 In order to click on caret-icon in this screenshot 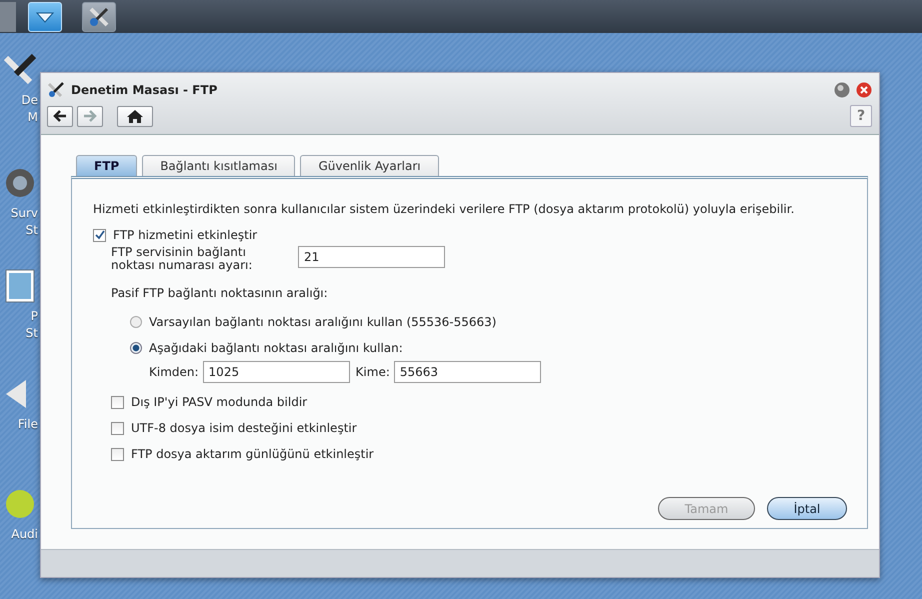, I will do `click(45, 16)`.